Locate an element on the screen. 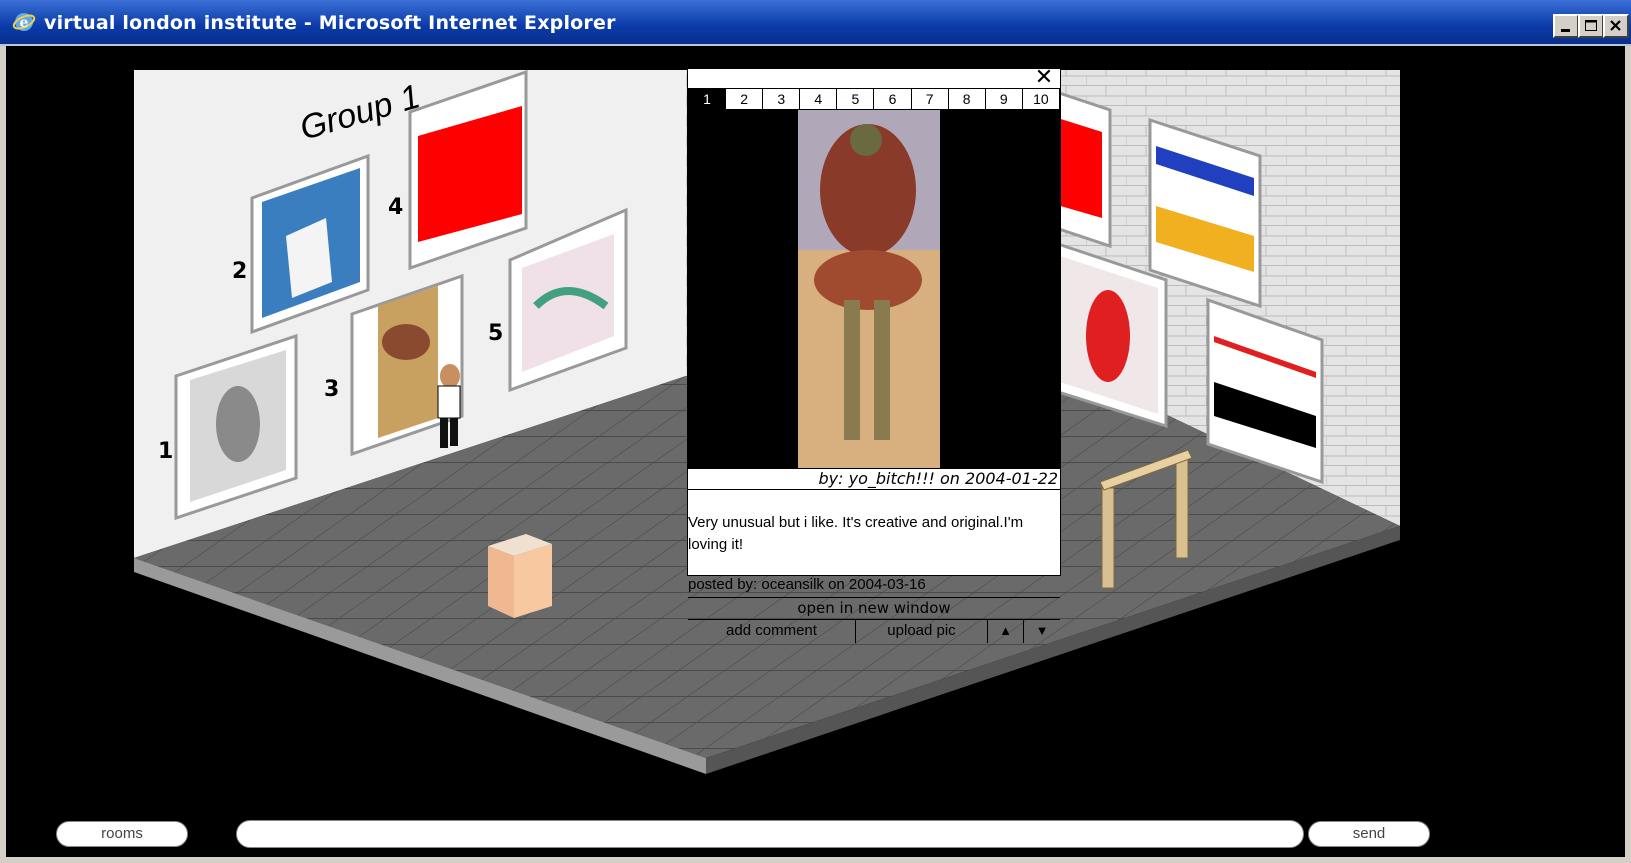 This screenshot has height=863, width=1631. painting-number-4: 4 is located at coordinates (395, 207).